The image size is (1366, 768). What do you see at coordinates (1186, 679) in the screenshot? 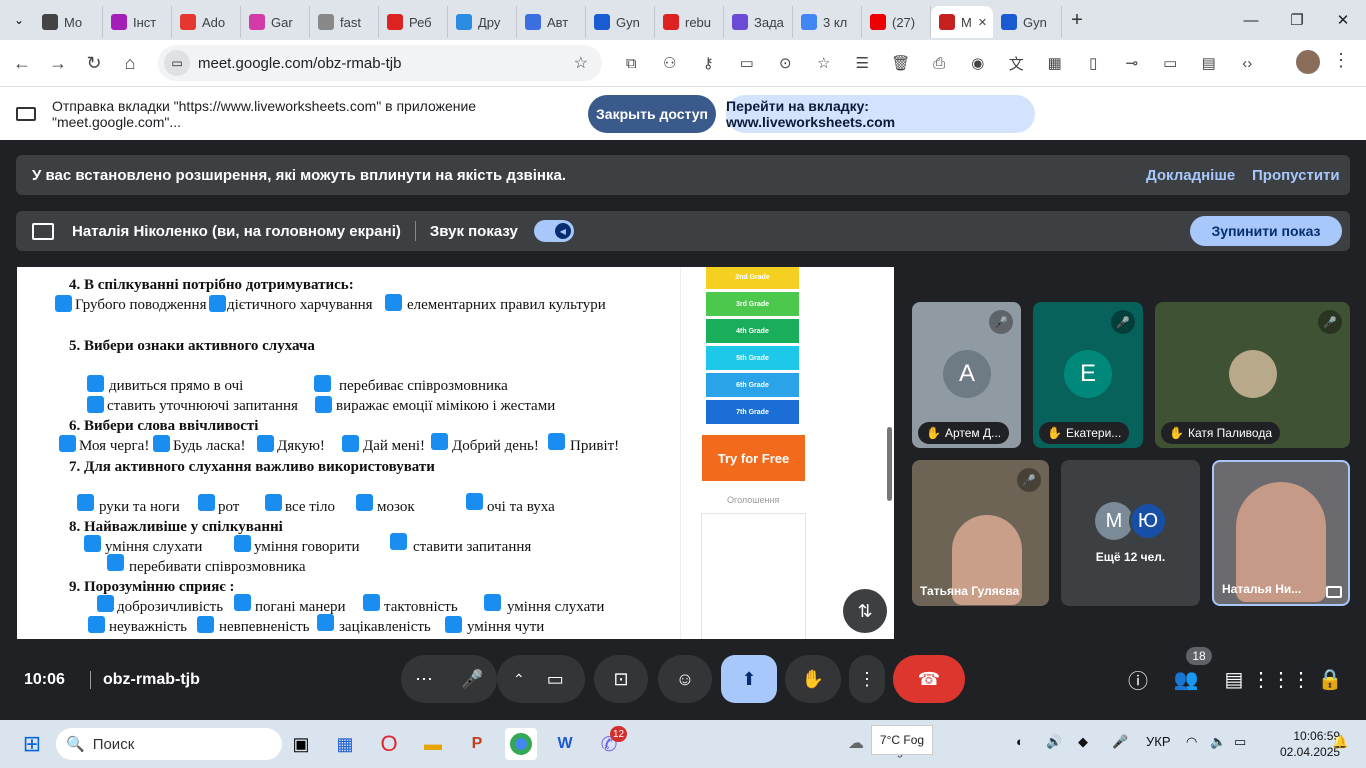
I see `people-button: 👥` at bounding box center [1186, 679].